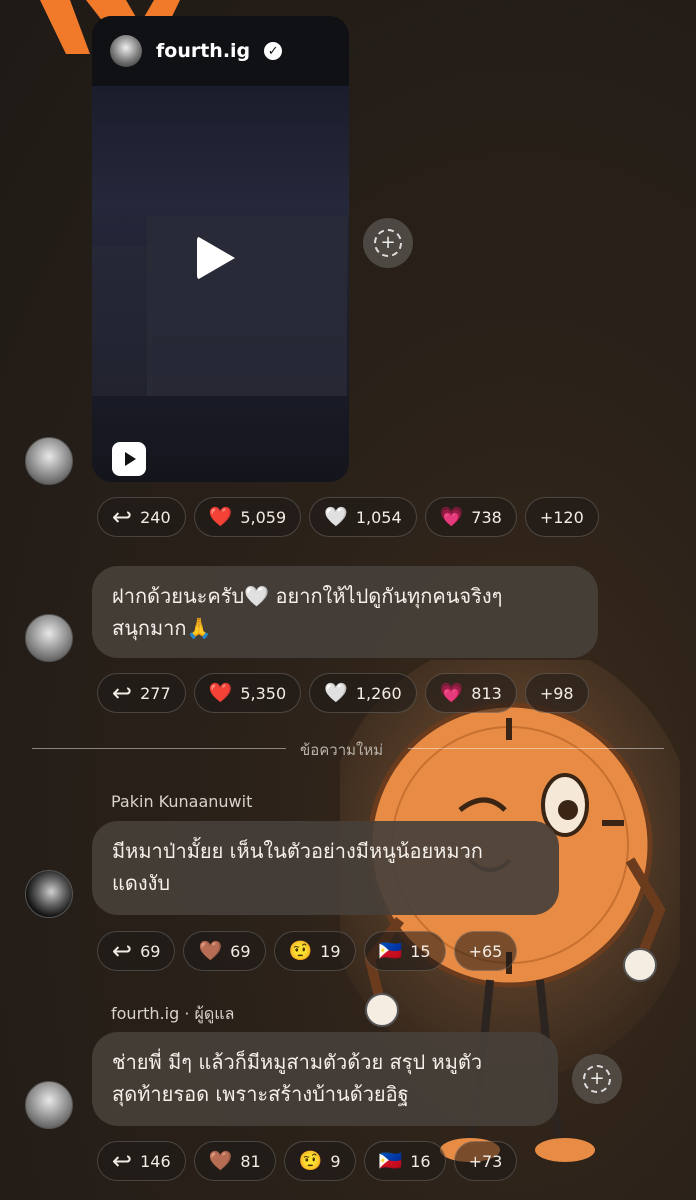 This screenshot has width=696, height=1200. Describe the element at coordinates (129, 459) in the screenshot. I see `reel-icon` at that location.